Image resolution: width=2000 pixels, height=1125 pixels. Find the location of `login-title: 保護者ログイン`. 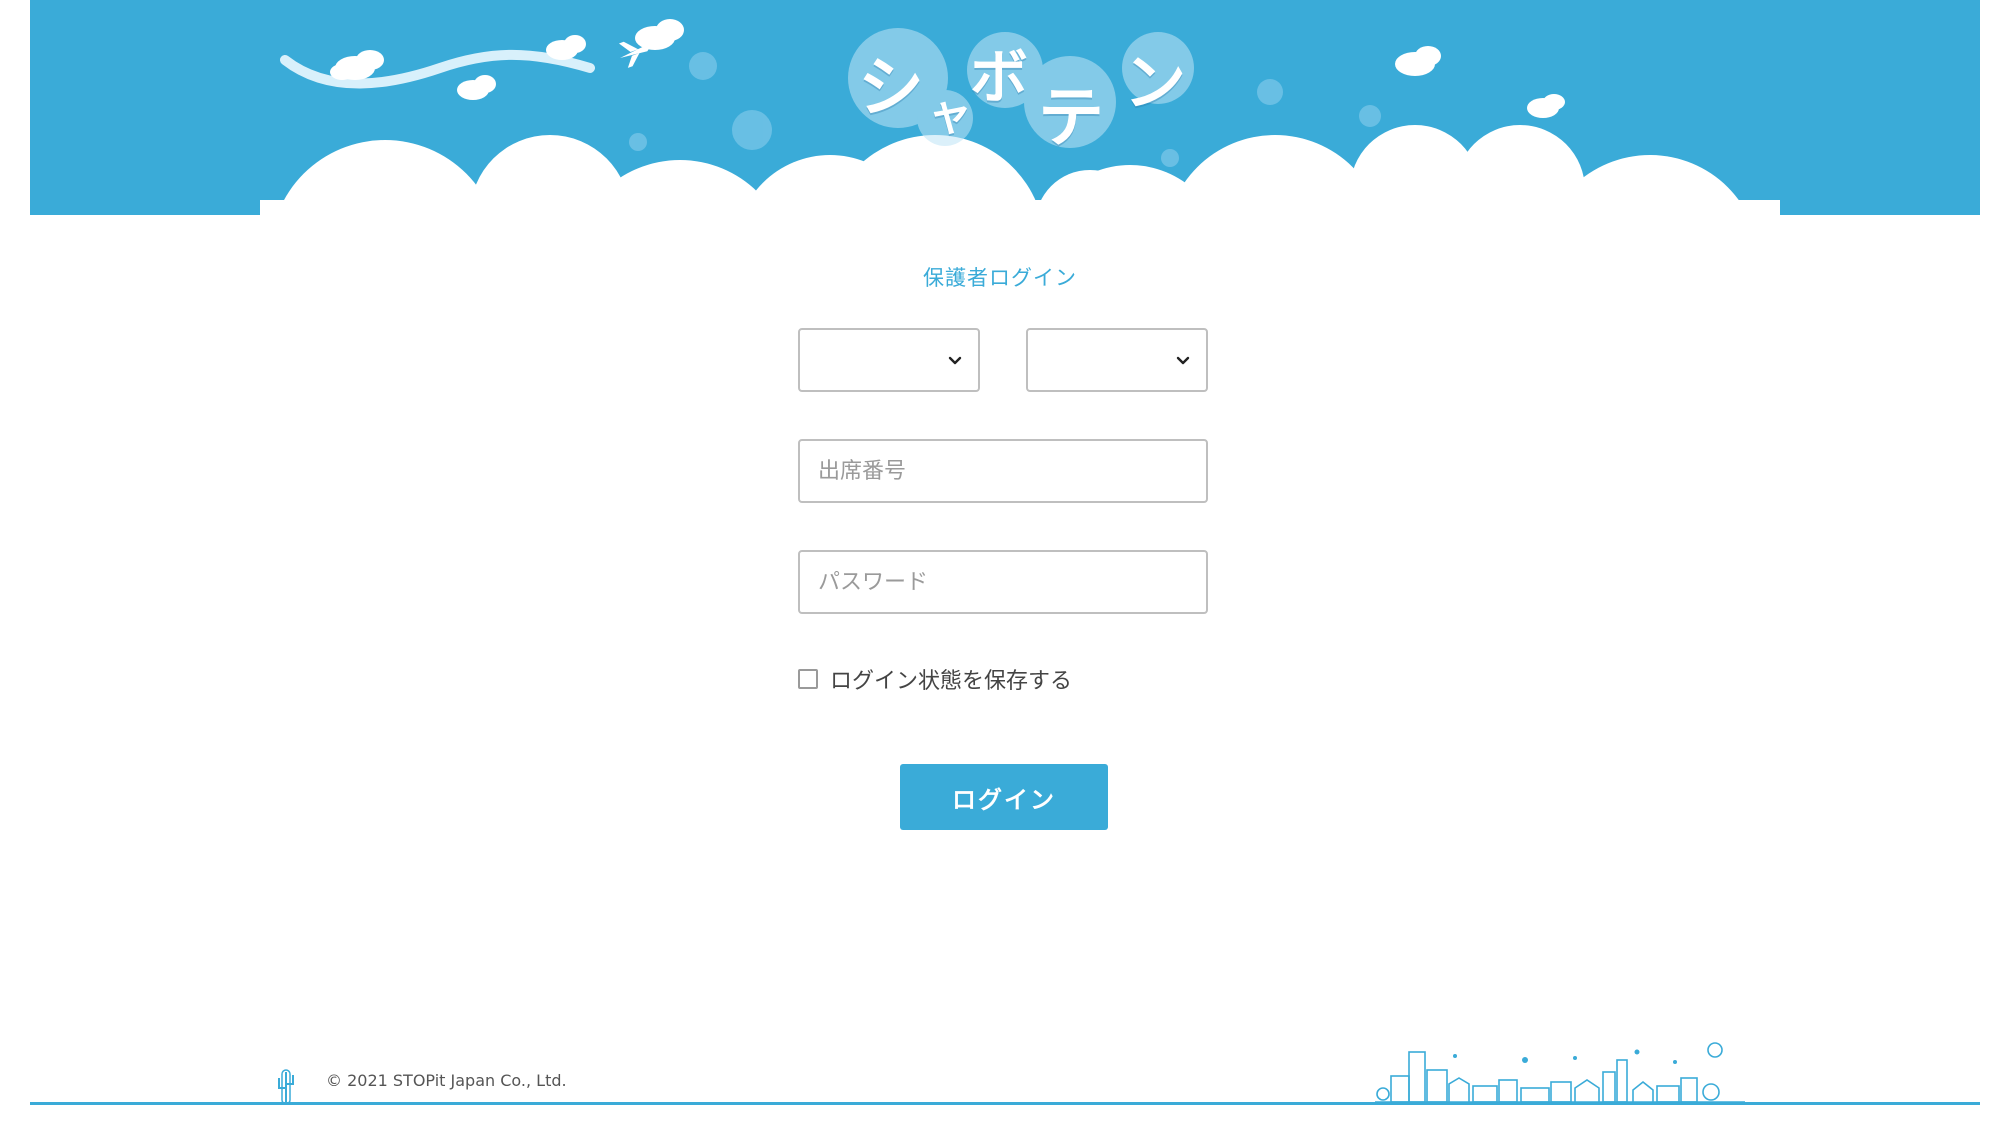

login-title: 保護者ログイン is located at coordinates (1000, 278).